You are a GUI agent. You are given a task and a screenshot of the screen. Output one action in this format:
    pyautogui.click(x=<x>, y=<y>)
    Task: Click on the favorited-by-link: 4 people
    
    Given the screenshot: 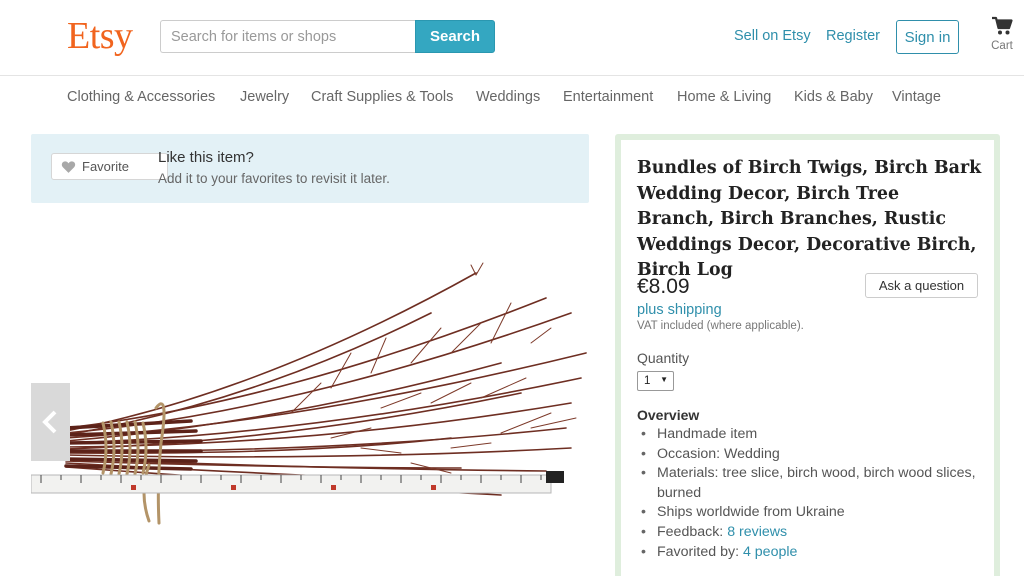 What is the action you would take?
    pyautogui.click(x=770, y=552)
    